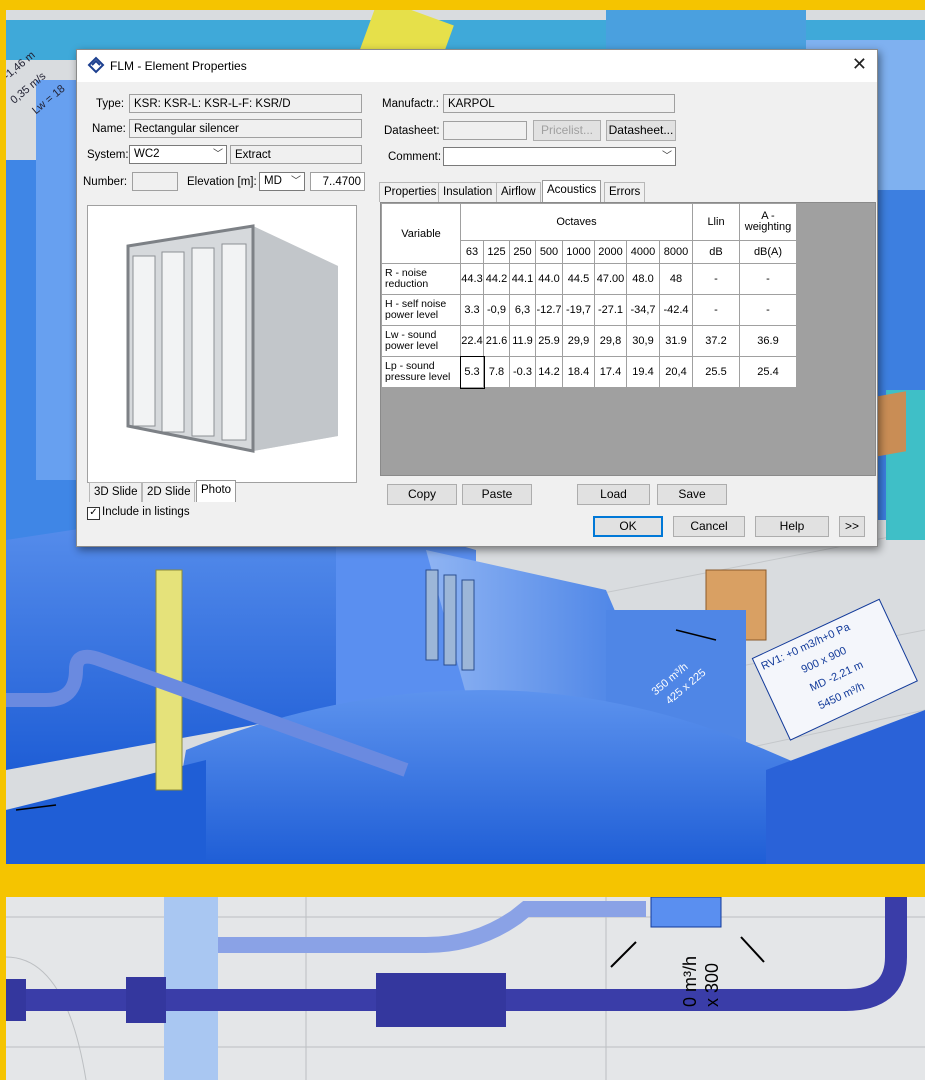 Image resolution: width=925 pixels, height=1080 pixels. Describe the element at coordinates (105, 182) in the screenshot. I see `number-label: Number:` at that location.